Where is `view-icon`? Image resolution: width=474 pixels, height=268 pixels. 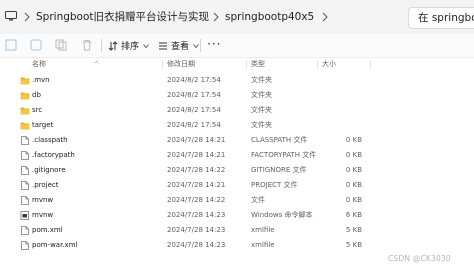
view-icon is located at coordinates (163, 45).